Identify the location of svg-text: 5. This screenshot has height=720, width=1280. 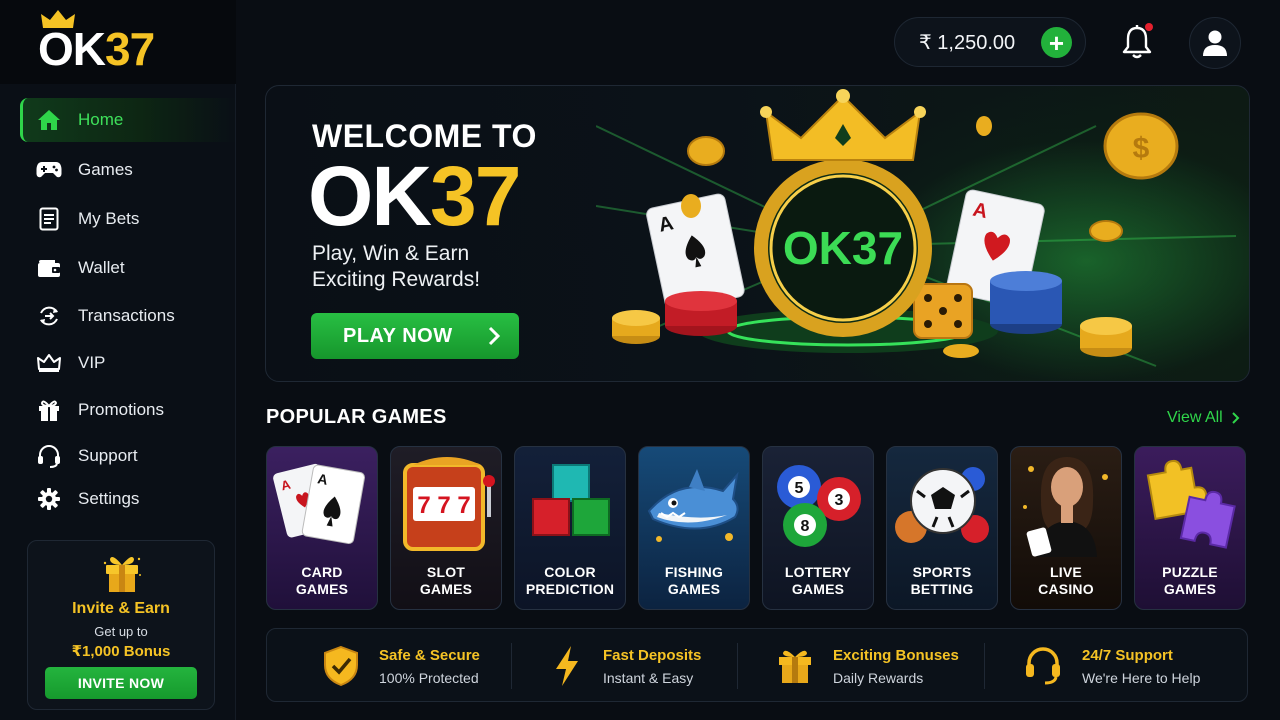
(799, 488).